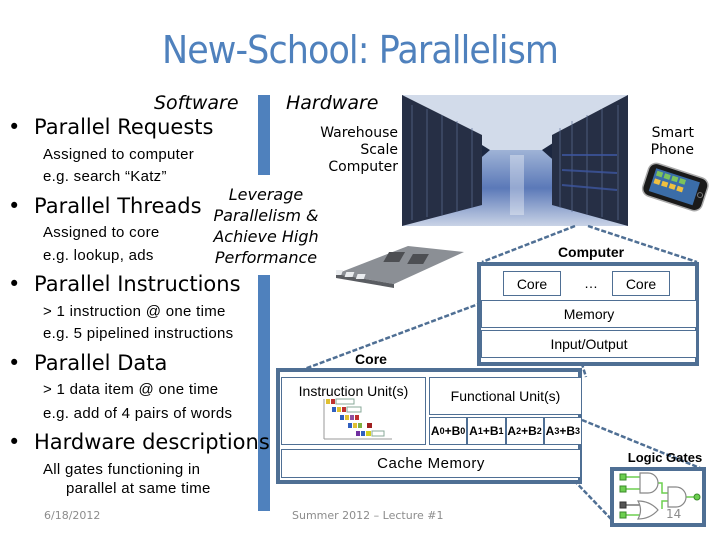  What do you see at coordinates (357, 419) in the screenshot?
I see `pipeline-diagram-icon` at bounding box center [357, 419].